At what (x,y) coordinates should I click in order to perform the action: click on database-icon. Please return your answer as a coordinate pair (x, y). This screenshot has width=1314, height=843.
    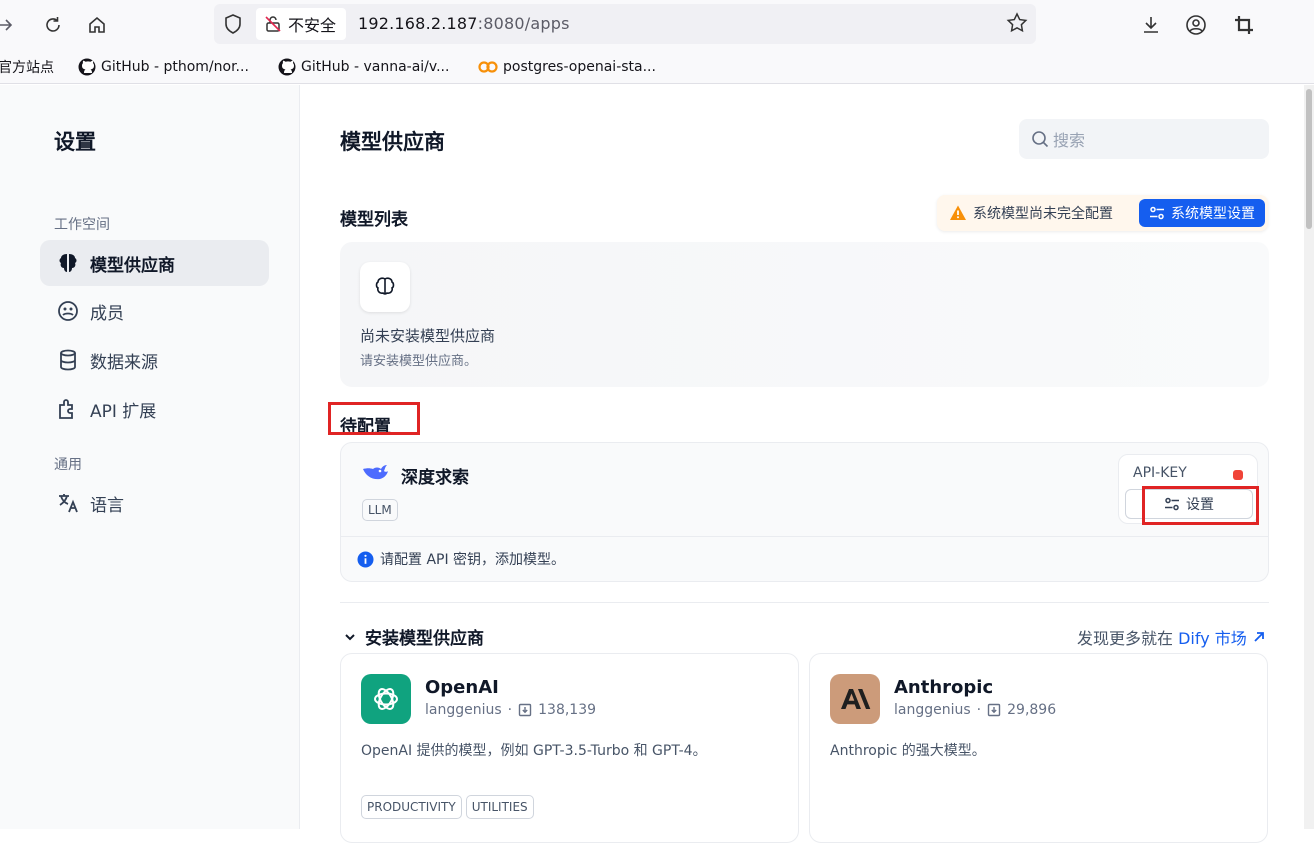
    Looking at the image, I should click on (68, 360).